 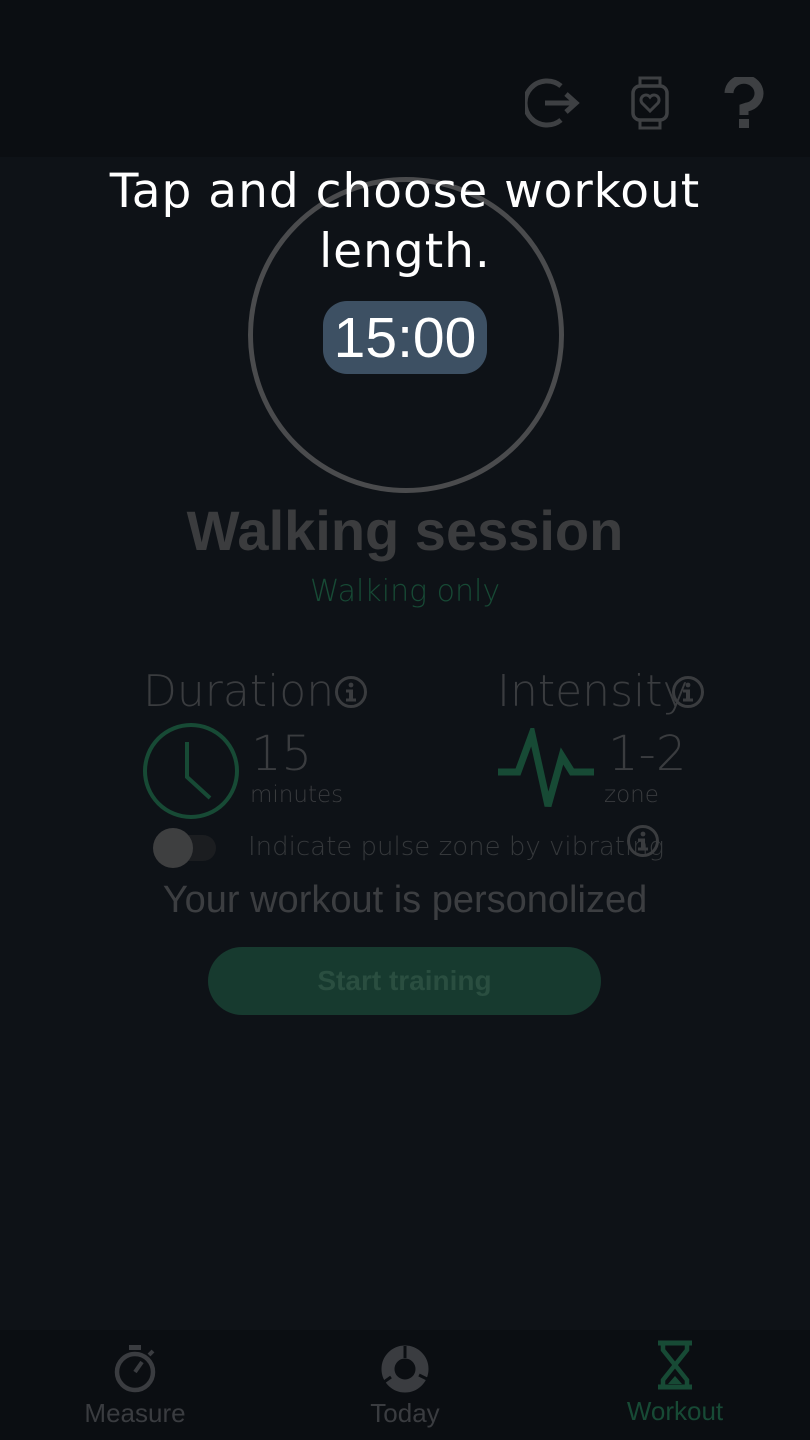 What do you see at coordinates (405, 221) in the screenshot?
I see `tooltip-text: Tap and choose workout length.` at bounding box center [405, 221].